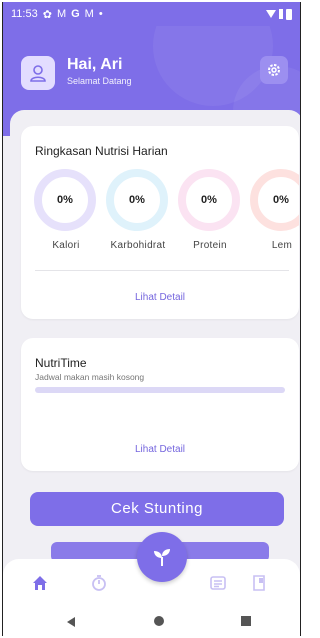 The image size is (320, 638). I want to click on cek-stunting-button: Cek Stunting, so click(157, 509).